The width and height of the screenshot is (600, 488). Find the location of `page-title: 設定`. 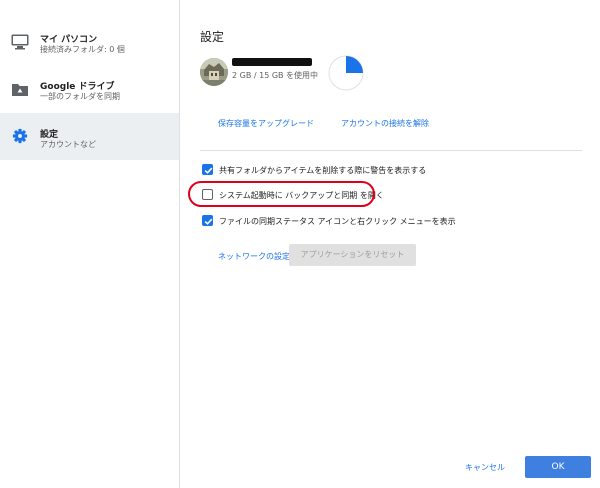

page-title: 設定 is located at coordinates (212, 37).